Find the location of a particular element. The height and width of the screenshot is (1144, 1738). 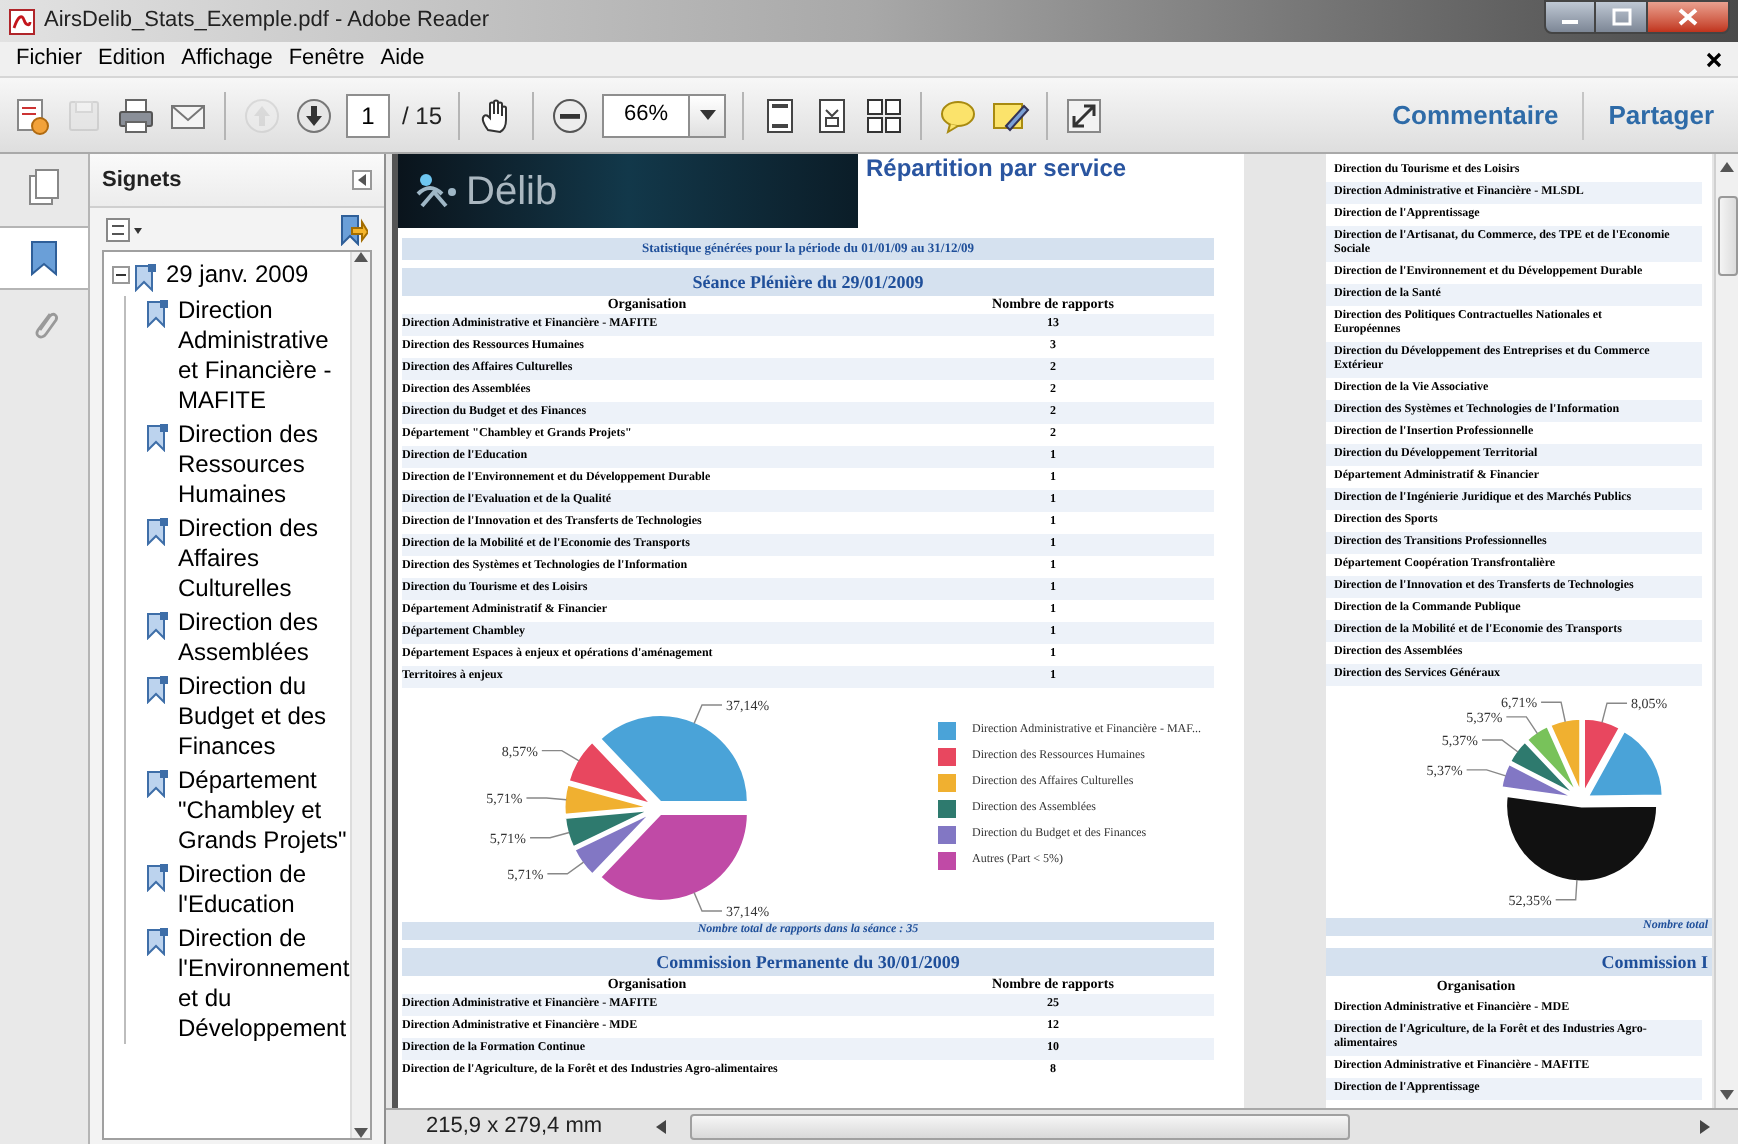

toolbar-link: Partager is located at coordinates (1661, 115).